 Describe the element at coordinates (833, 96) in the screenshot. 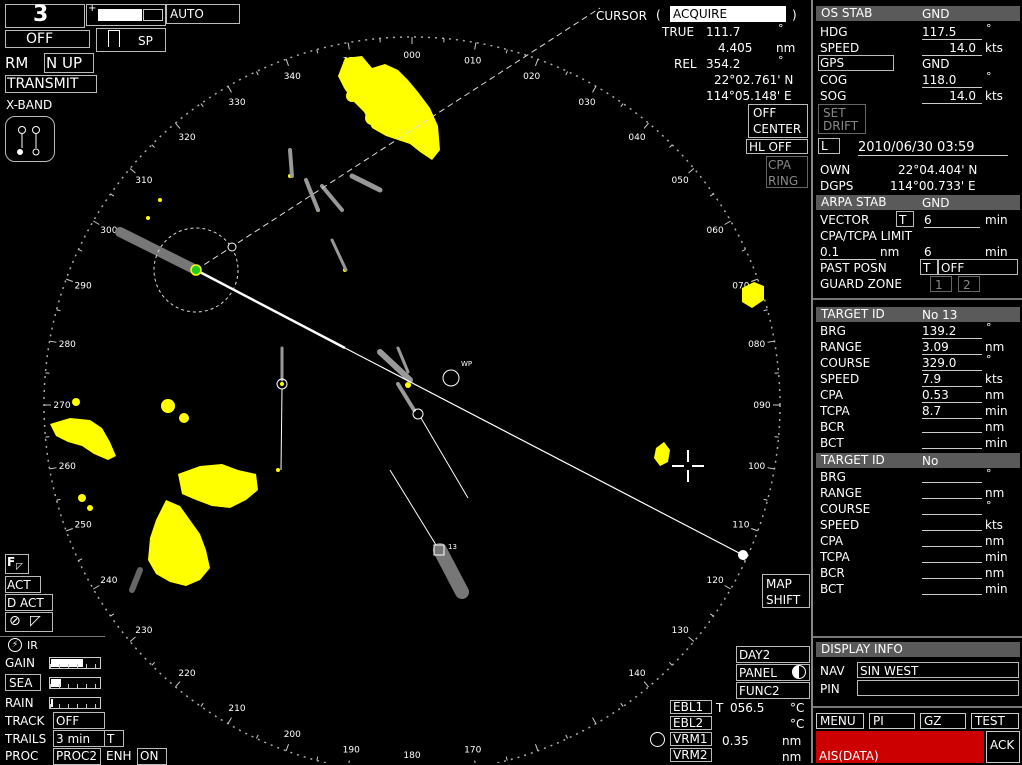

I see `sog-label: SOG` at that location.